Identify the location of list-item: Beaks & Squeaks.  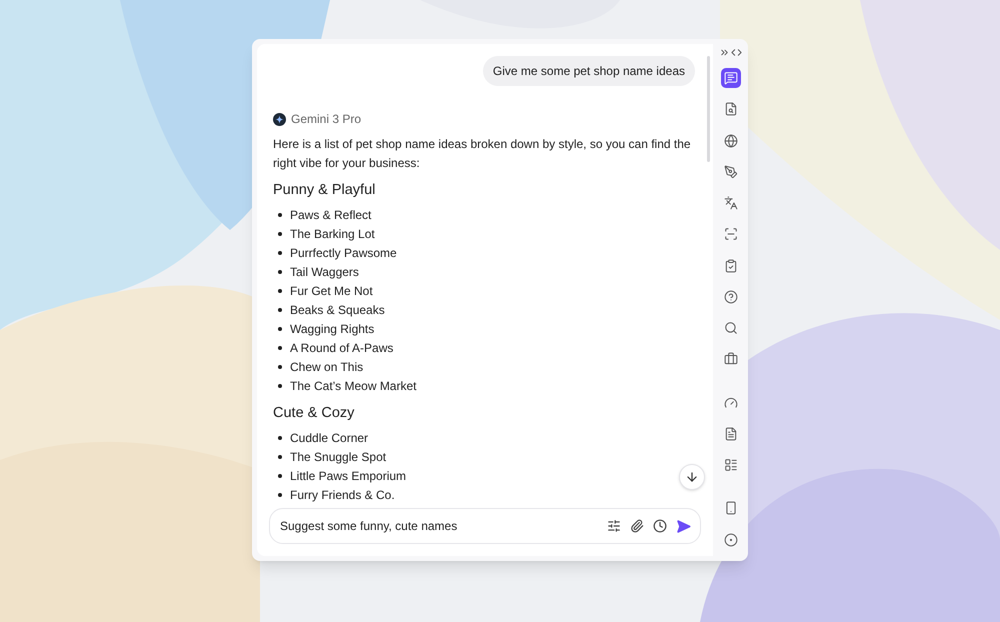
(337, 311).